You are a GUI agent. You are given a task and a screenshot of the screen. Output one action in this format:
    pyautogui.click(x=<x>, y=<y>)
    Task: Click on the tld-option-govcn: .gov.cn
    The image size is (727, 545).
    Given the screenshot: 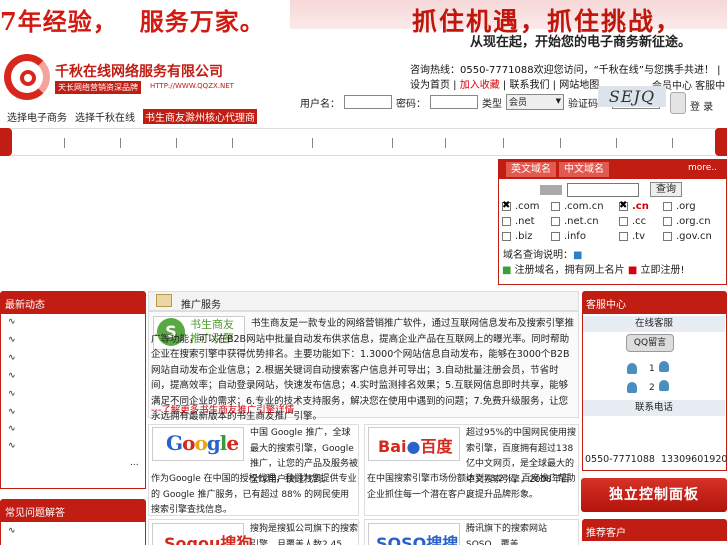 What is the action you would take?
    pyautogui.click(x=687, y=236)
    